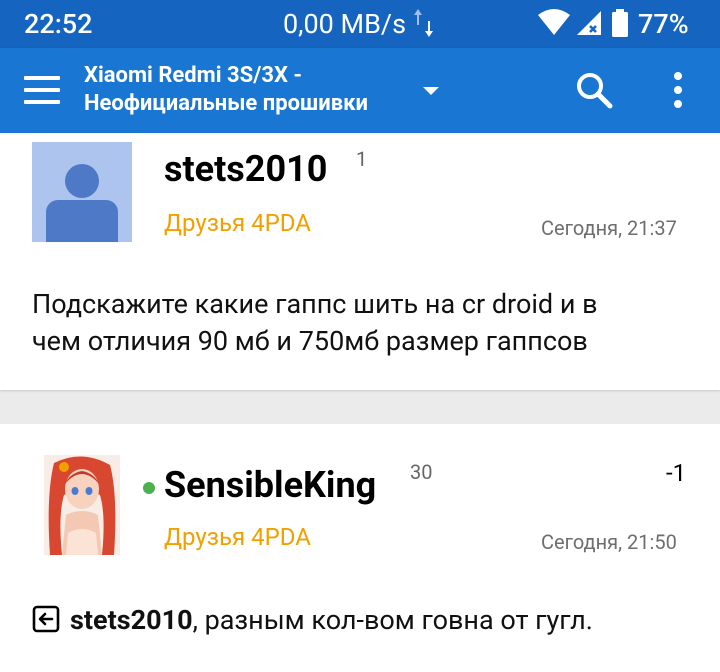 Image resolution: width=720 pixels, height=672 pixels. I want to click on status-bar: 22:52 0,00 MB/s 77%, so click(360, 24).